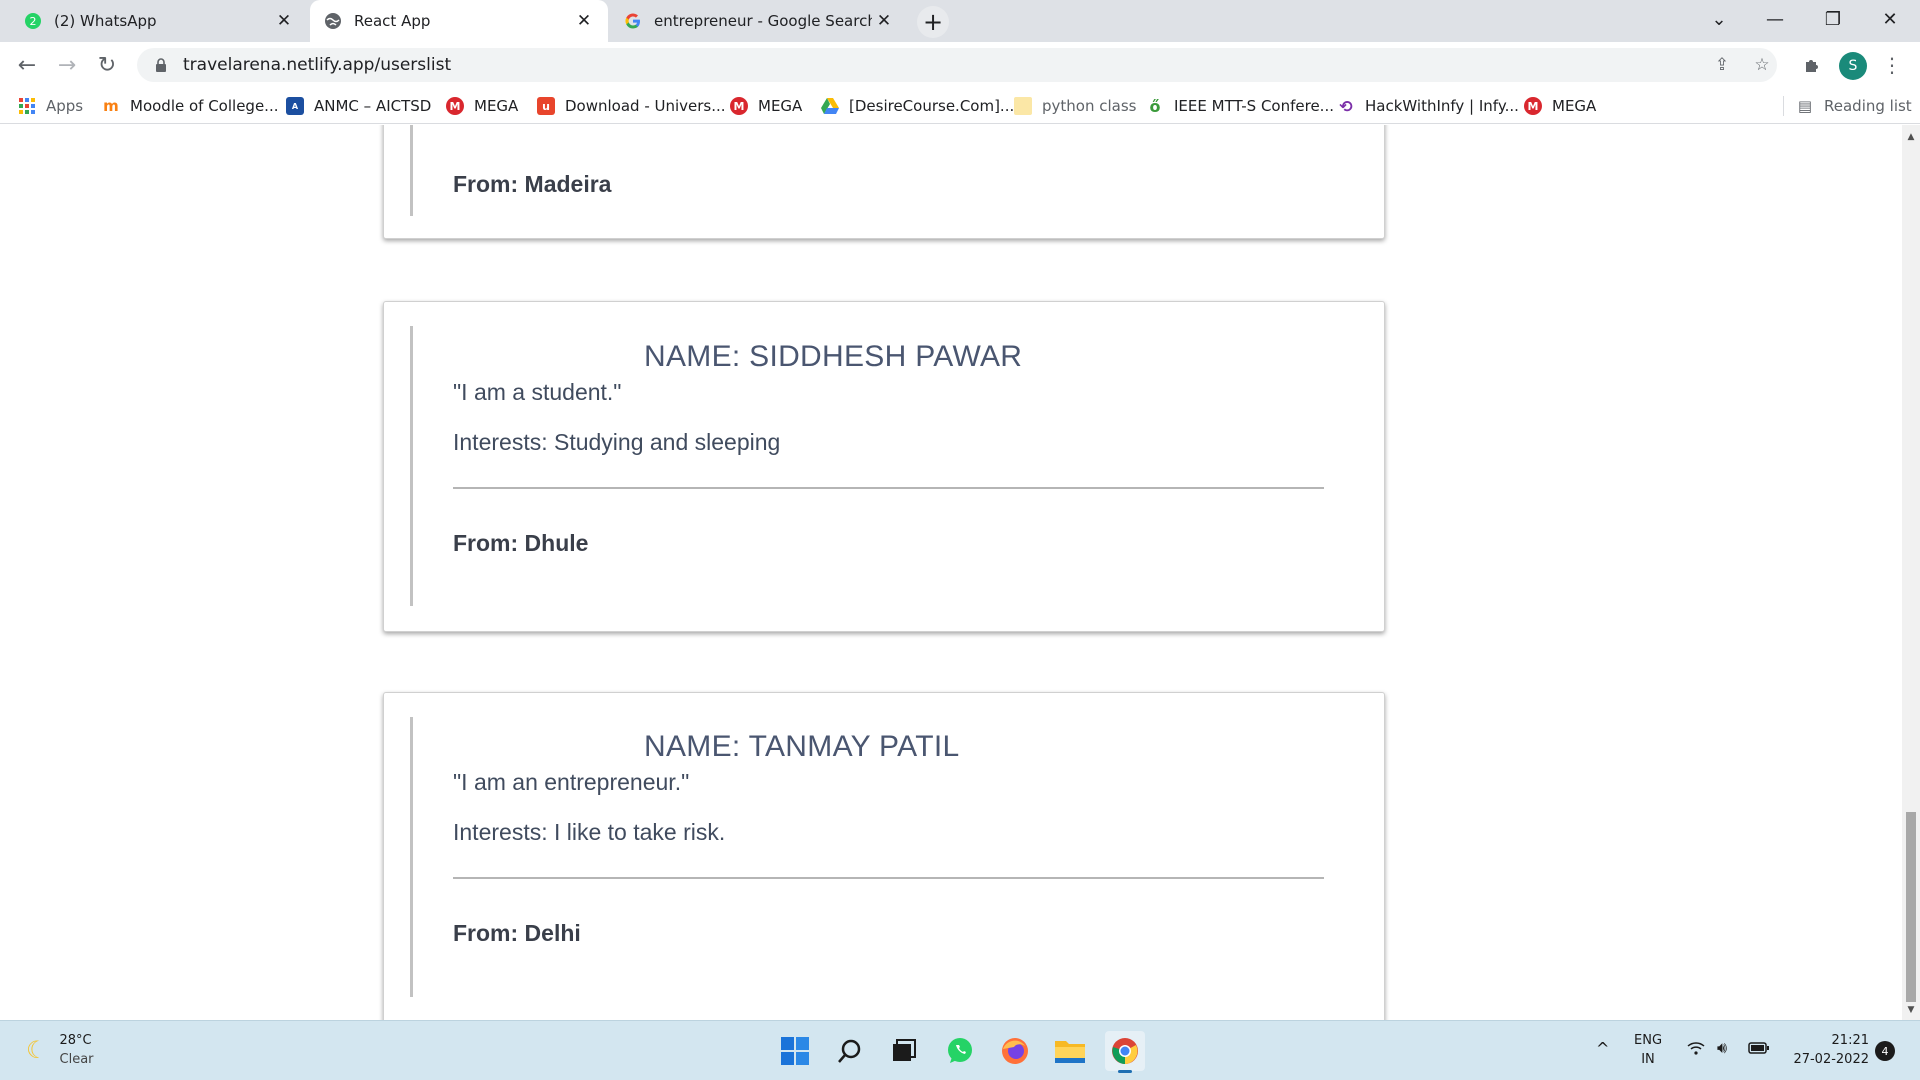 The image size is (1920, 1080). I want to click on reload-icon: ↻, so click(107, 65).